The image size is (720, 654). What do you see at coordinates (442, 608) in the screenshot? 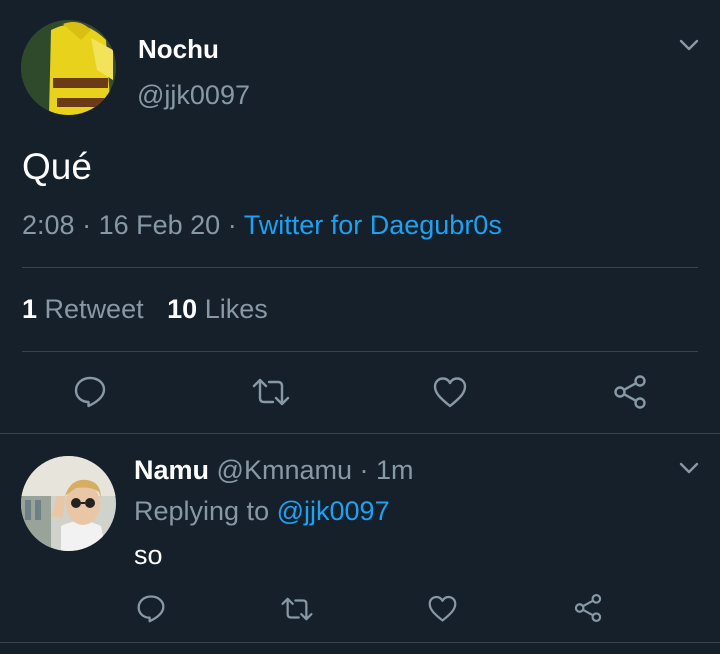
I see `reply-heart-icon` at bounding box center [442, 608].